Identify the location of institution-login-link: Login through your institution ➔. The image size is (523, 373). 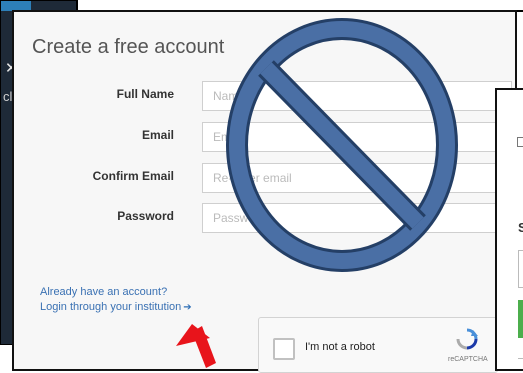
(116, 307).